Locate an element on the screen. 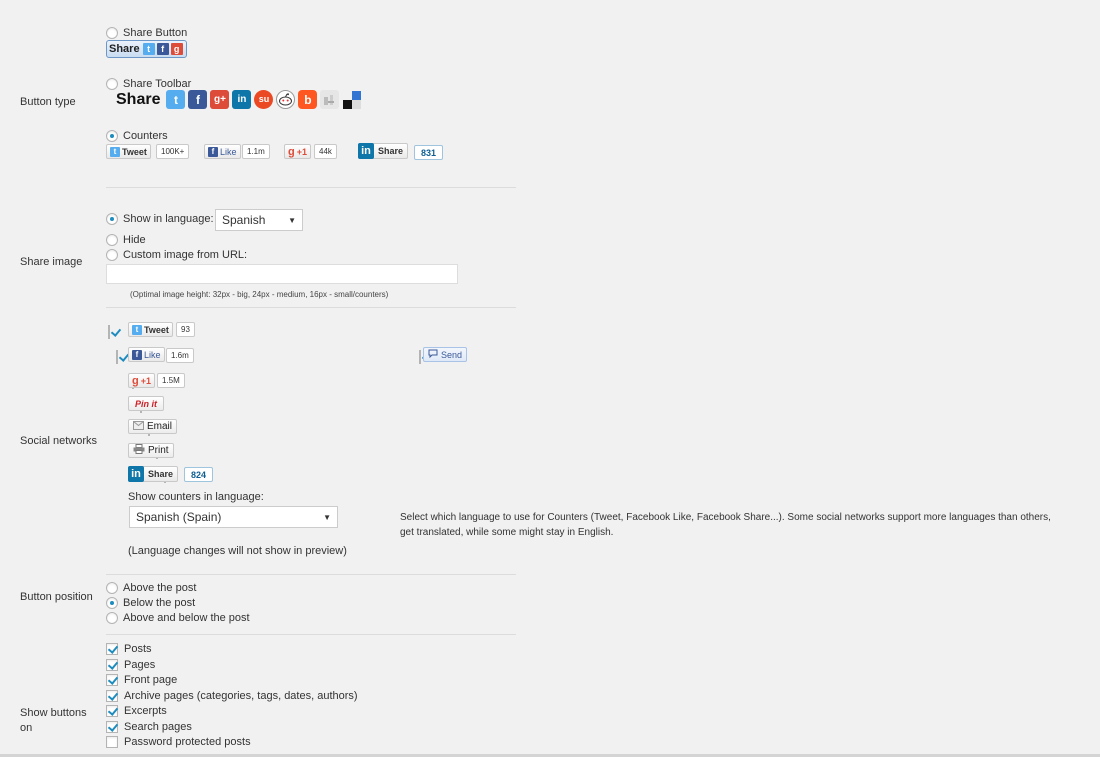  share-button-option-label: Share Button is located at coordinates (155, 33).